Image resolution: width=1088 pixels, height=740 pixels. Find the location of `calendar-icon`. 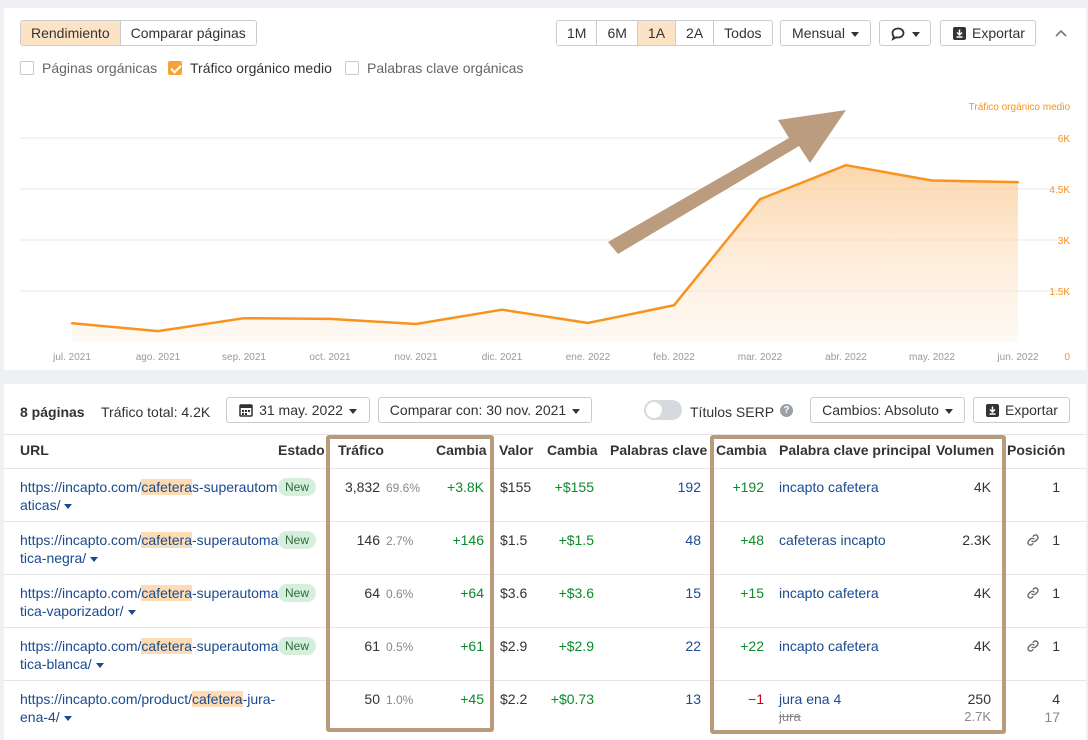

calendar-icon is located at coordinates (246, 410).